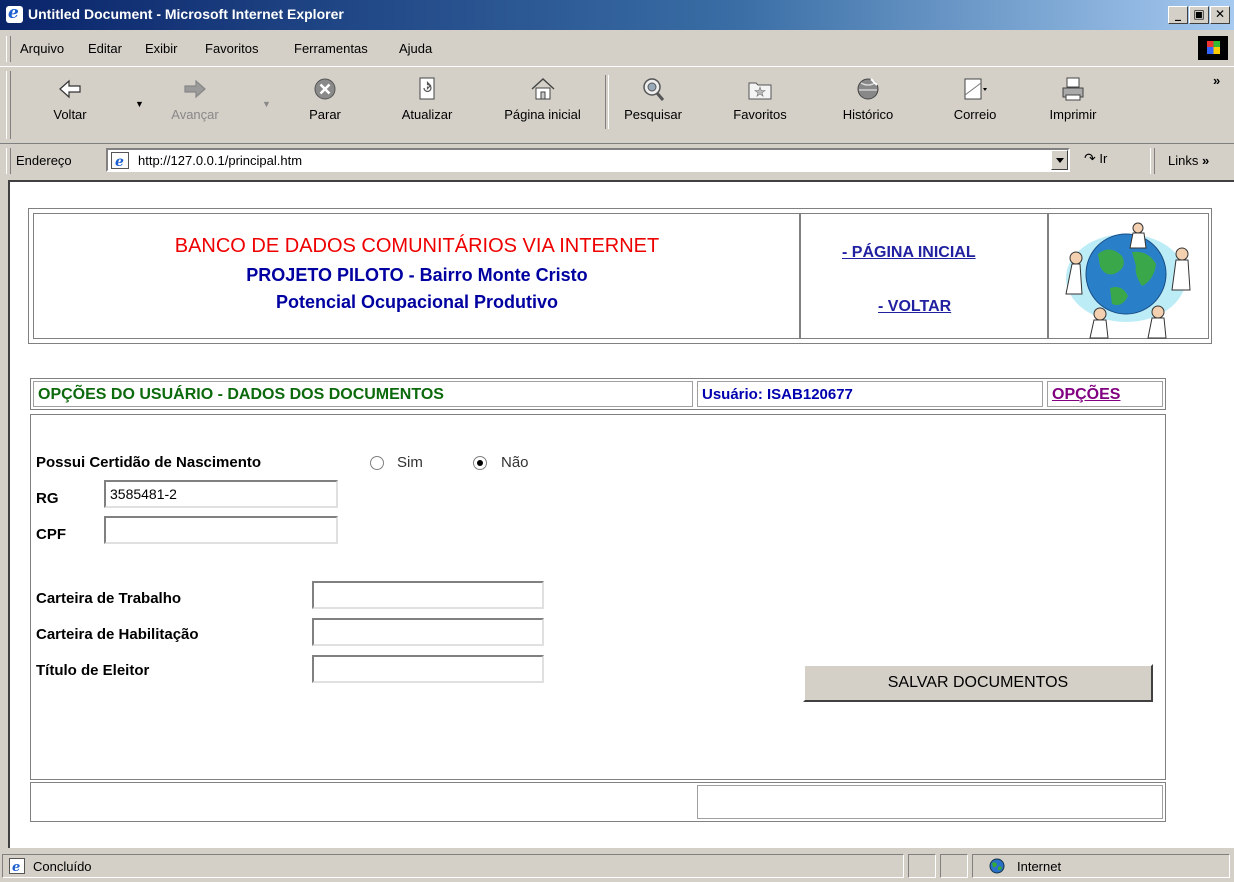 This screenshot has width=1234, height=882. Describe the element at coordinates (325, 114) in the screenshot. I see `stop-label: Parar` at that location.